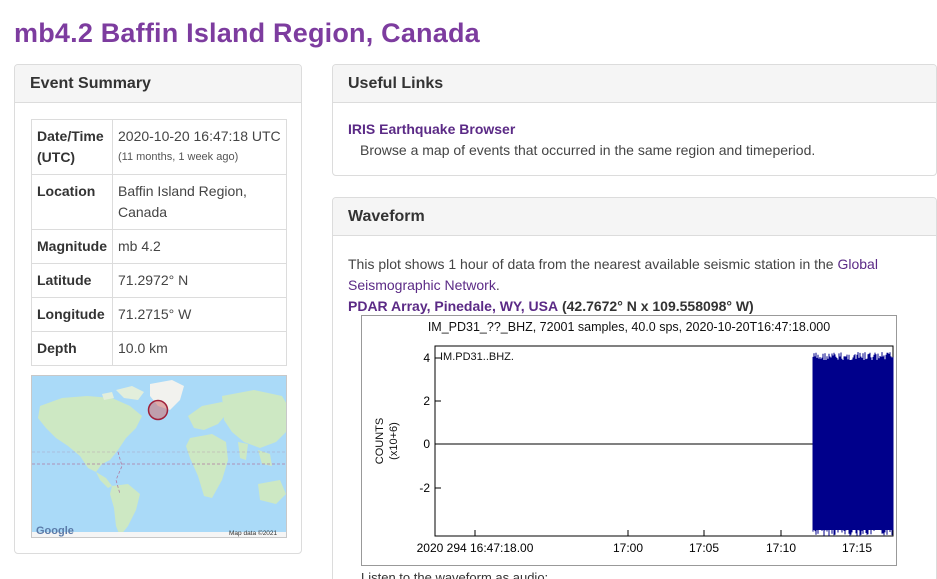 This screenshot has width=937, height=579. What do you see at coordinates (857, 548) in the screenshot?
I see `x-tick-label: 17:15` at bounding box center [857, 548].